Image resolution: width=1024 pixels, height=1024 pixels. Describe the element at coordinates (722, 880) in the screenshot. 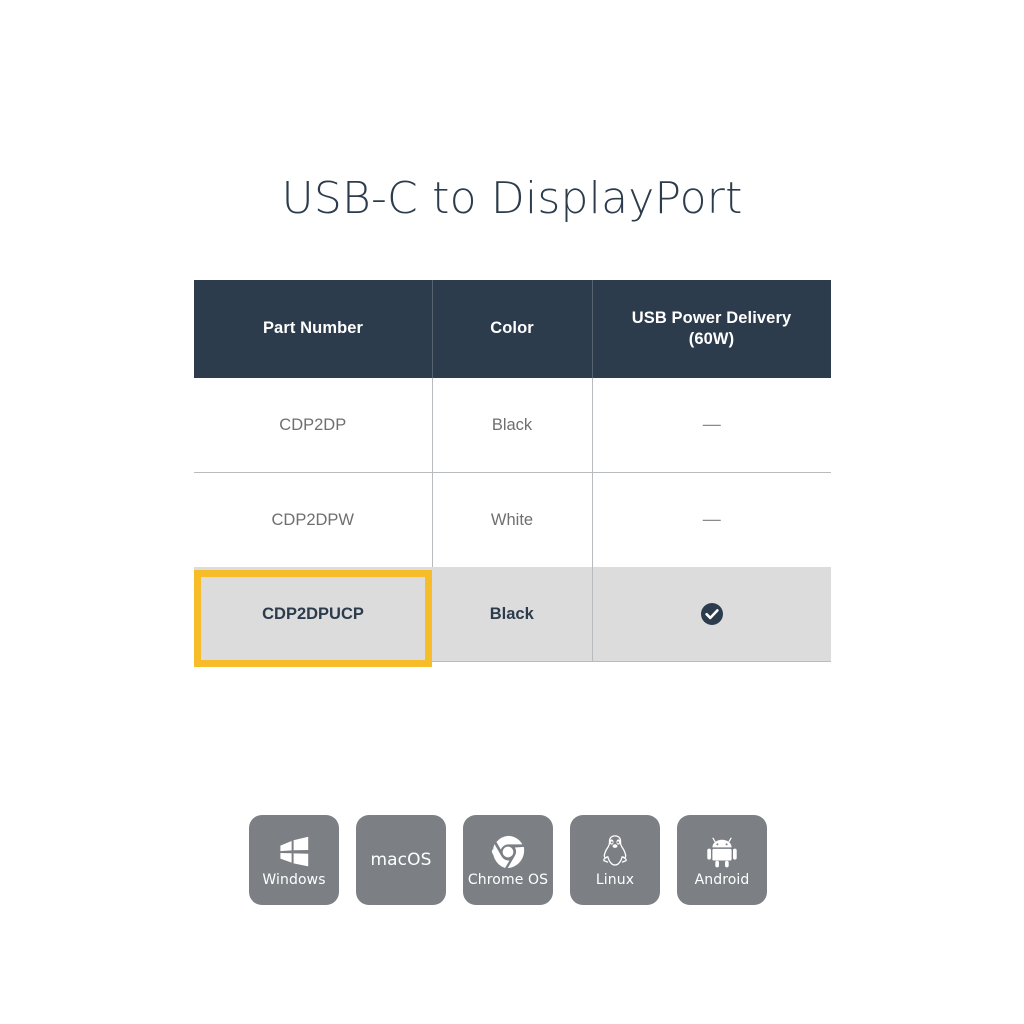

I see `os-label-android: Android` at that location.